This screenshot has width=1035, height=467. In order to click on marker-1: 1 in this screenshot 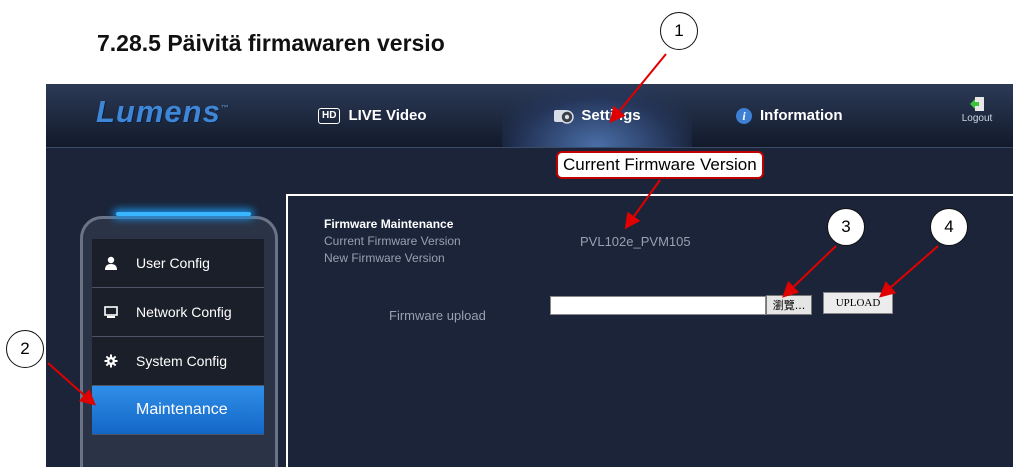, I will do `click(679, 31)`.